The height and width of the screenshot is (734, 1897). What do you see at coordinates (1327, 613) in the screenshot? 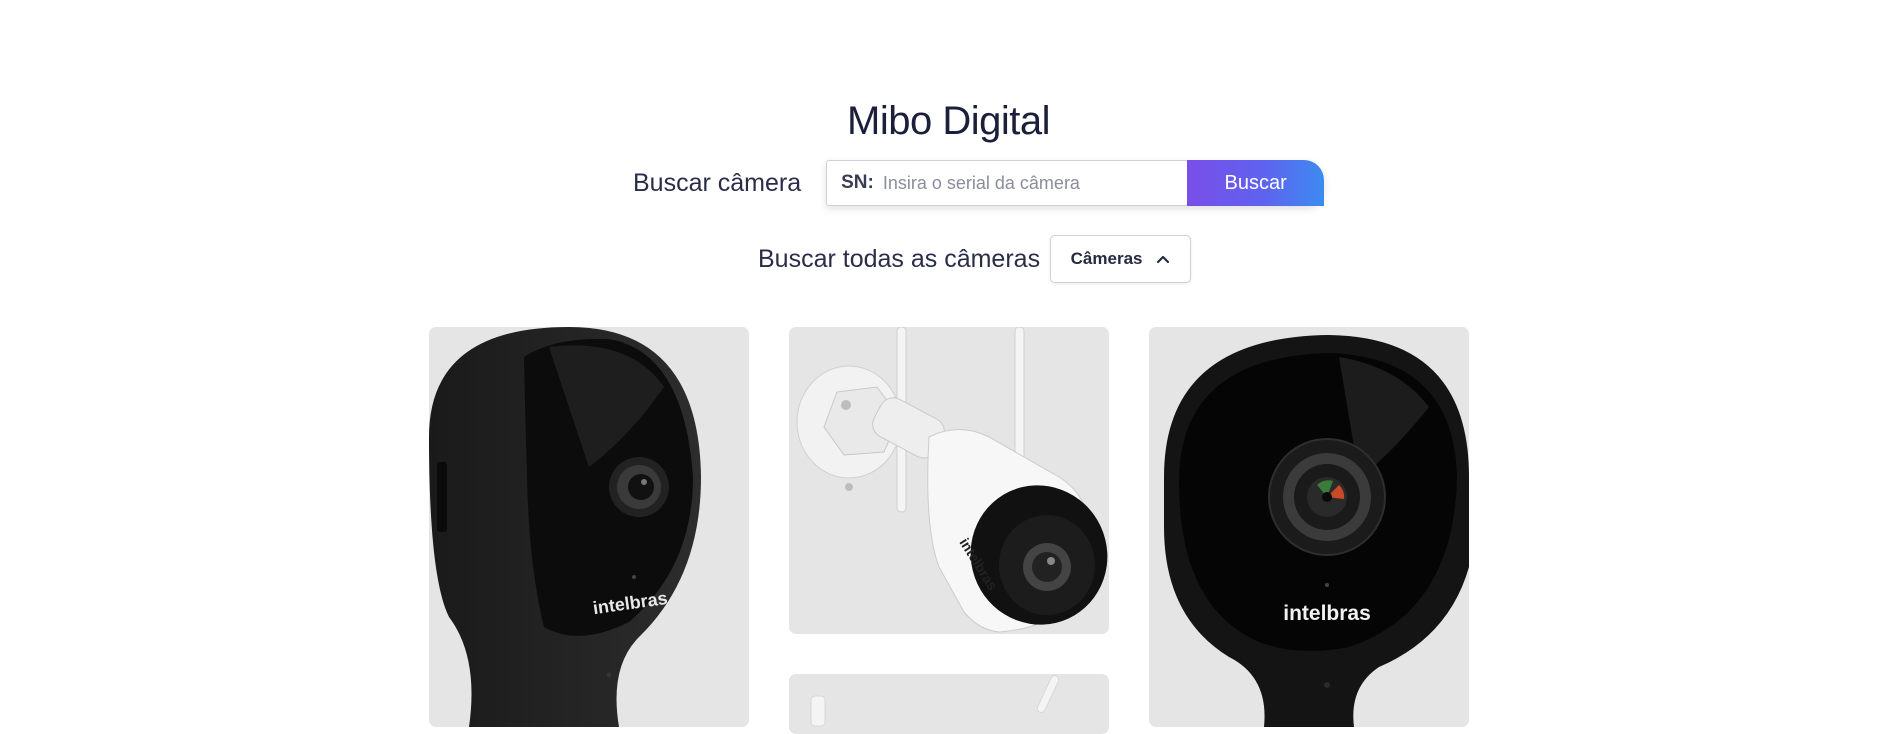
I see `brand-logo: intelbras` at bounding box center [1327, 613].